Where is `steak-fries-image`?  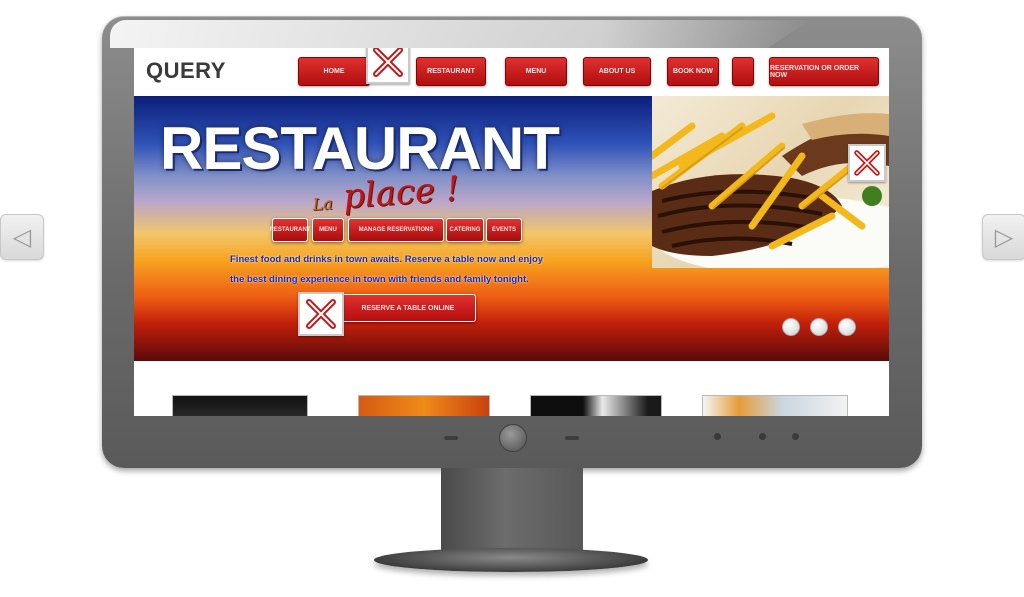
steak-fries-image is located at coordinates (770, 190).